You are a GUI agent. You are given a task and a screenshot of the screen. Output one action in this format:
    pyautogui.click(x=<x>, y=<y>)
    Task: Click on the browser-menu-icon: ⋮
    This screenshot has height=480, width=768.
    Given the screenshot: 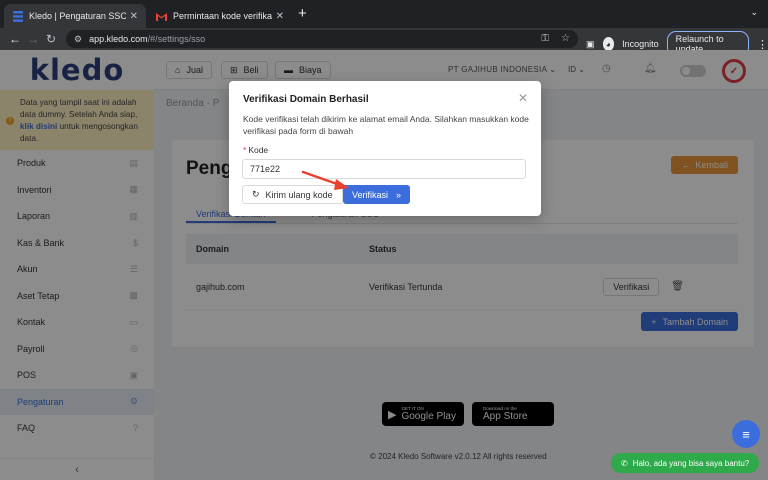 What is the action you would take?
    pyautogui.click(x=762, y=44)
    